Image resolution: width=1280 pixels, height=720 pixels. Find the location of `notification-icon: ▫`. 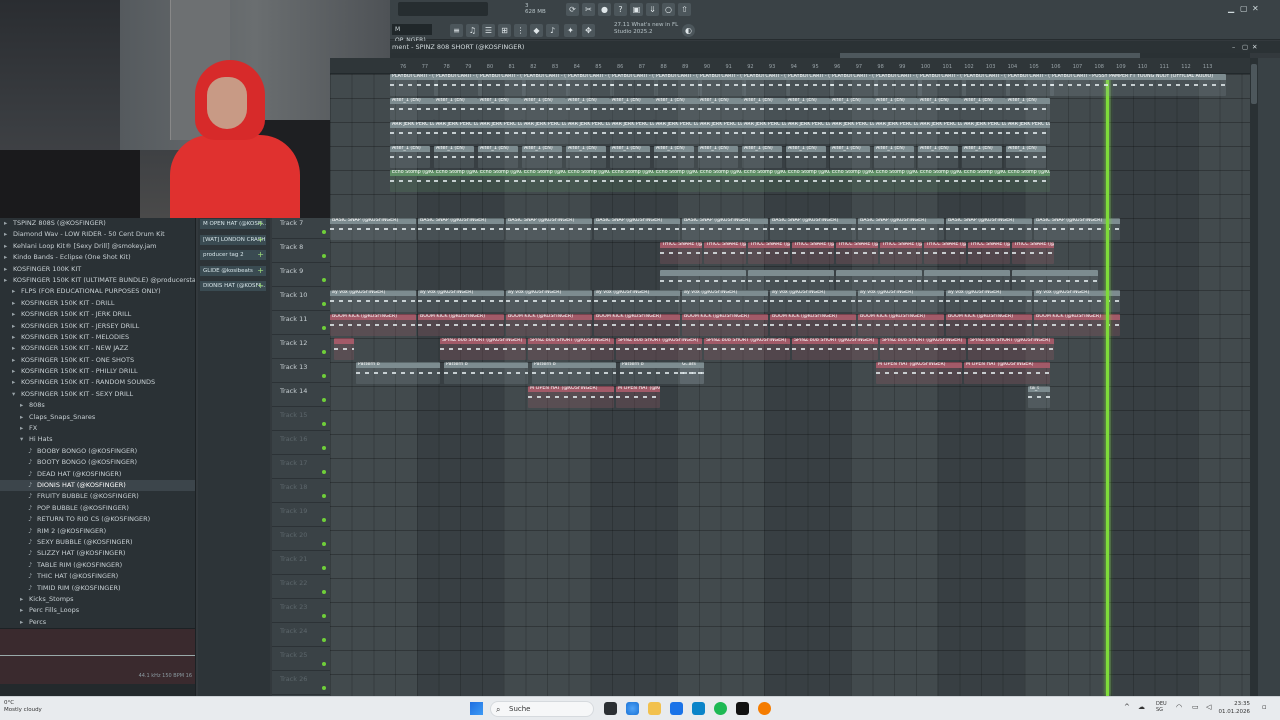

notification-icon: ▫ is located at coordinates (1264, 707).